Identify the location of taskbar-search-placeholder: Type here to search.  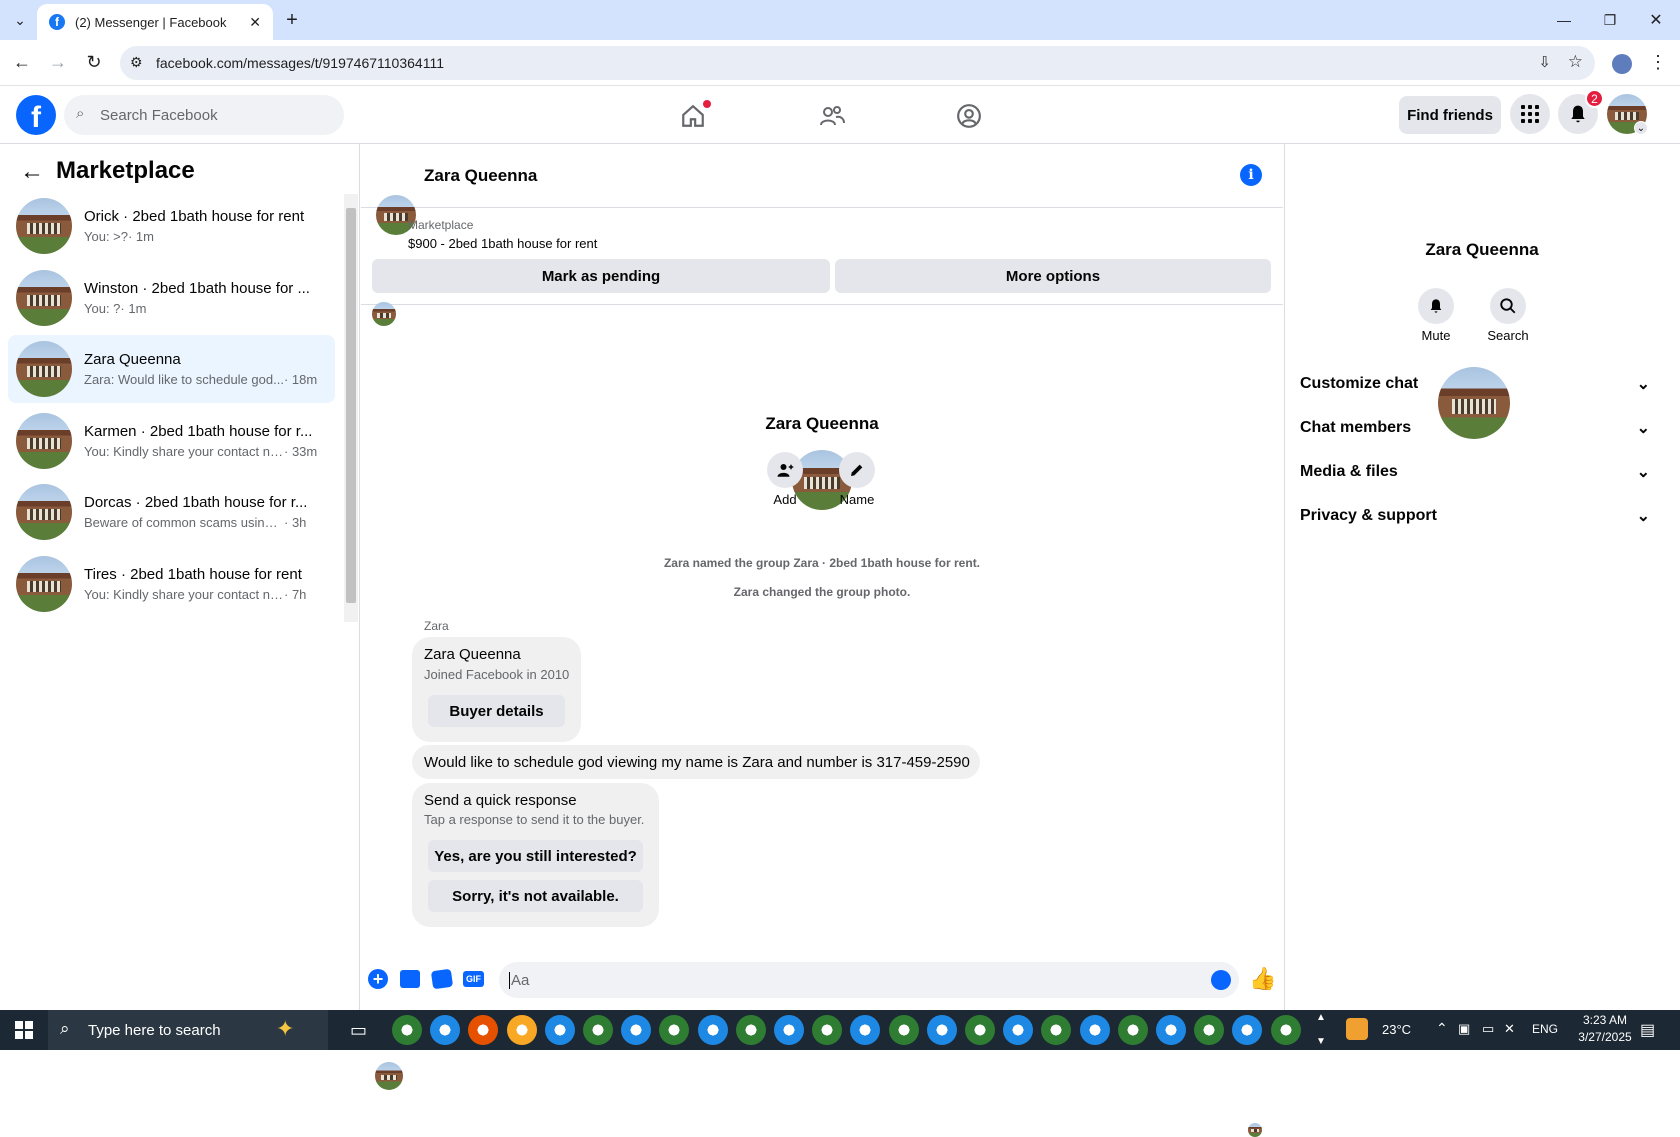
(154, 1030).